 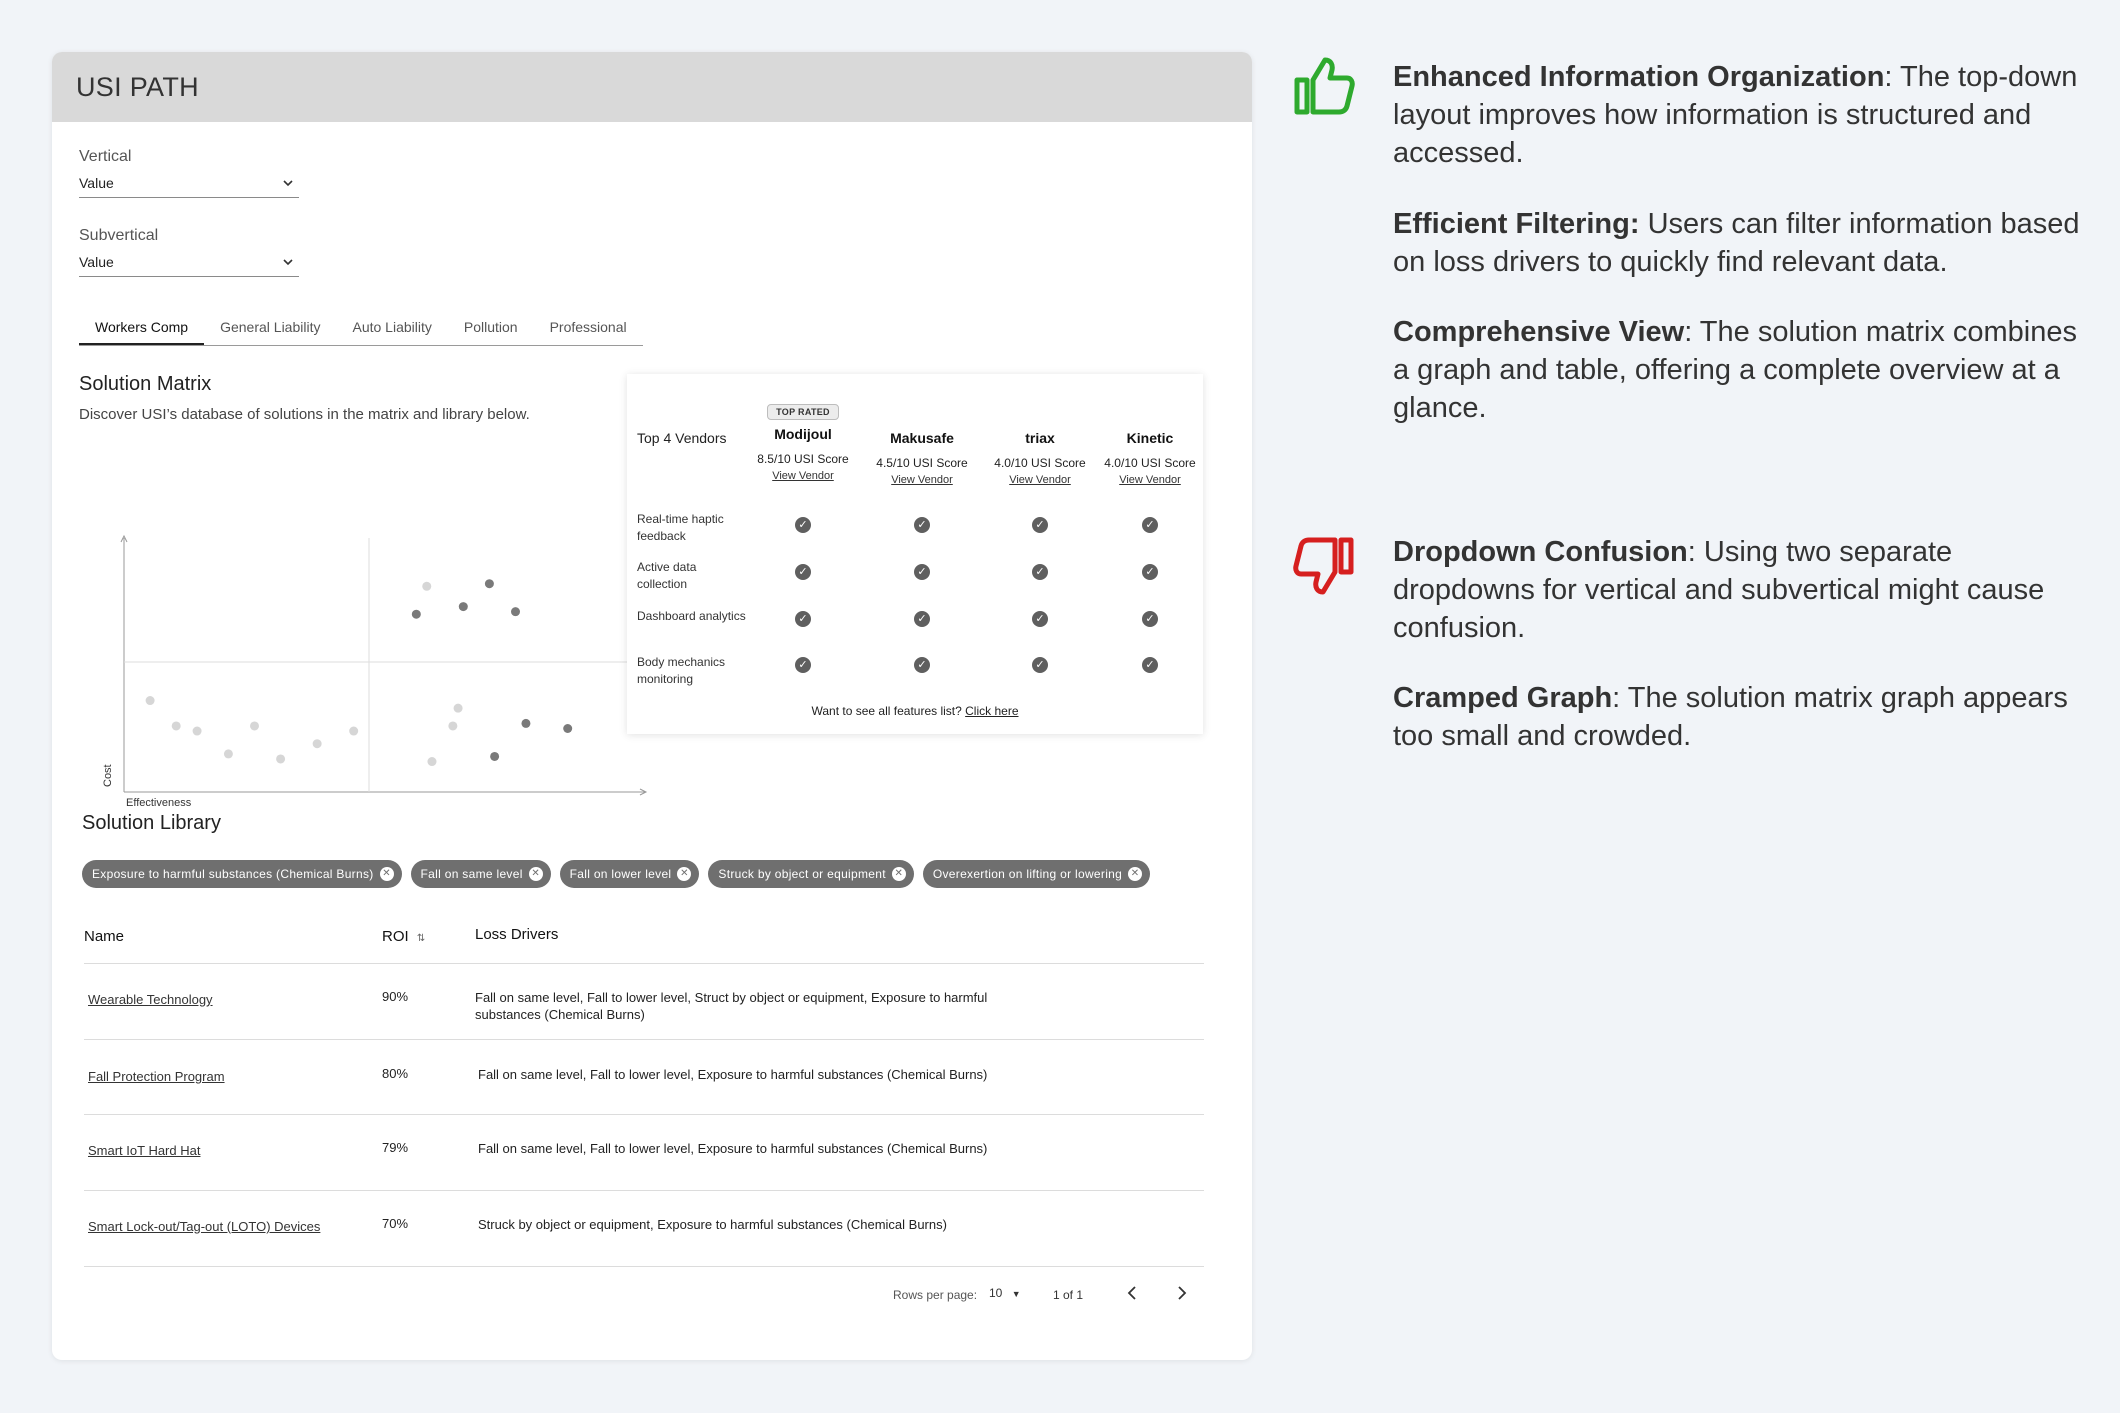 What do you see at coordinates (667, 575) in the screenshot?
I see `feature-label: Active data collection` at bounding box center [667, 575].